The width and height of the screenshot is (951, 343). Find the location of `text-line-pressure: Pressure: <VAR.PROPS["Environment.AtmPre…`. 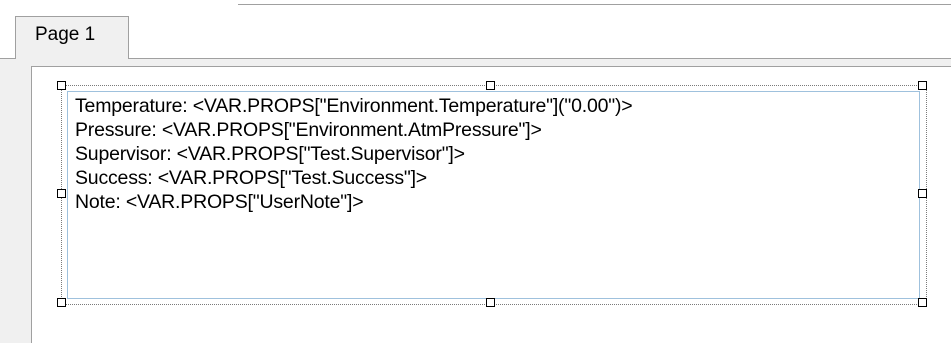

text-line-pressure: Pressure: <VAR.PROPS["Environment.AtmPre… is located at coordinates (308, 130).